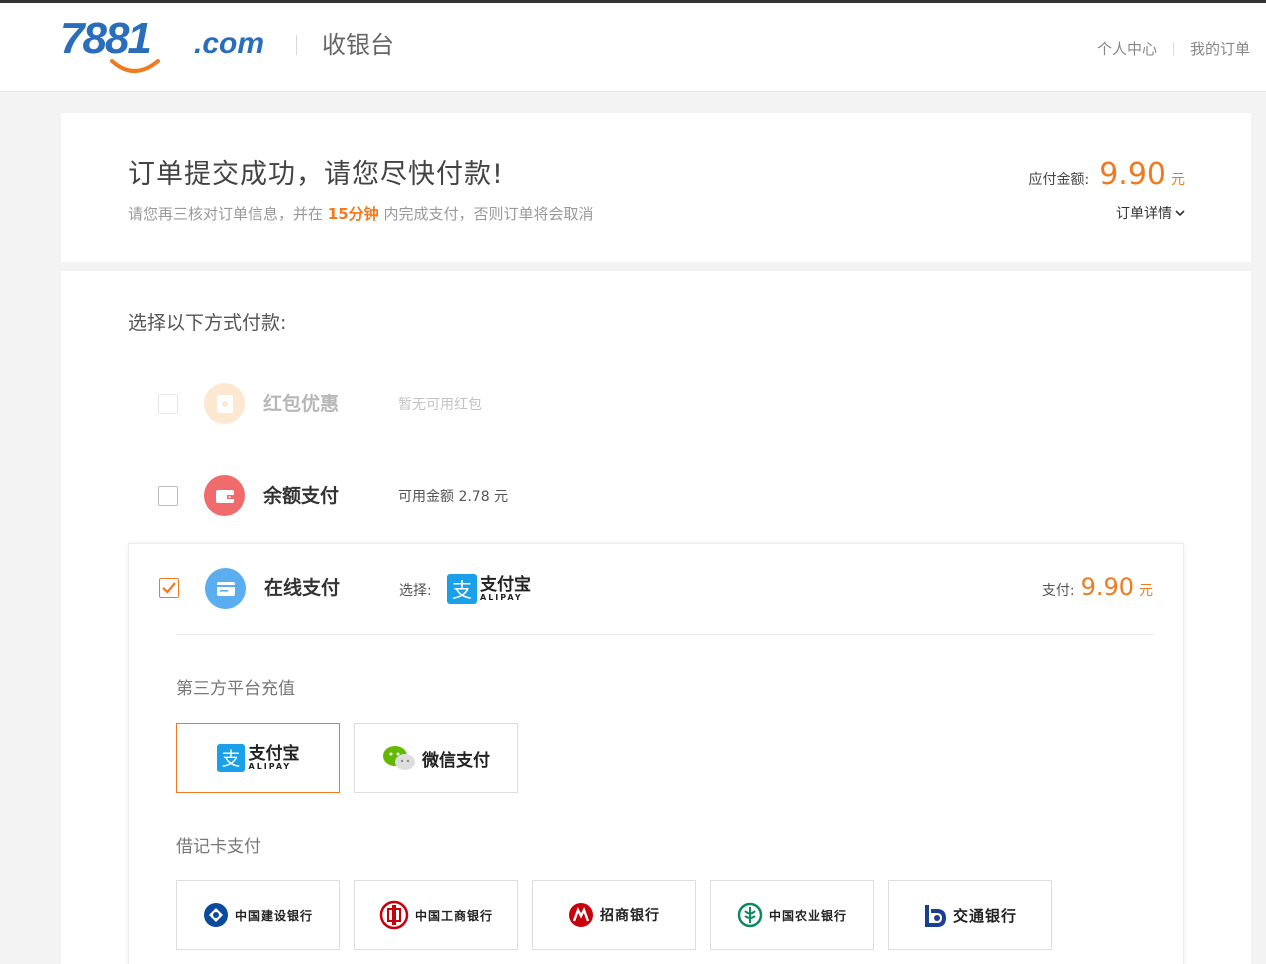  I want to click on third-party-label: 第三方平台充值, so click(235, 689).